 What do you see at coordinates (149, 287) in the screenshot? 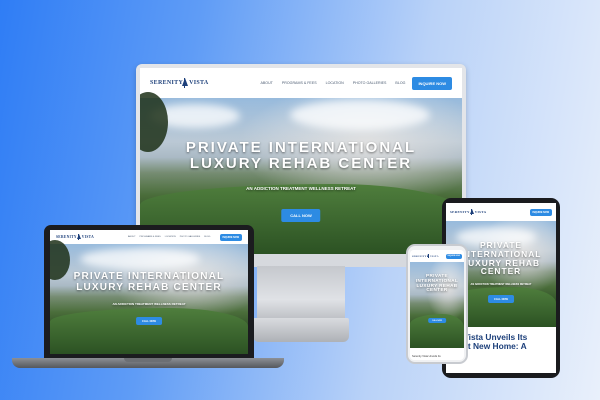
I see `laptop-hero-title-line-2: LUXURY REHAB CENTER` at bounding box center [149, 287].